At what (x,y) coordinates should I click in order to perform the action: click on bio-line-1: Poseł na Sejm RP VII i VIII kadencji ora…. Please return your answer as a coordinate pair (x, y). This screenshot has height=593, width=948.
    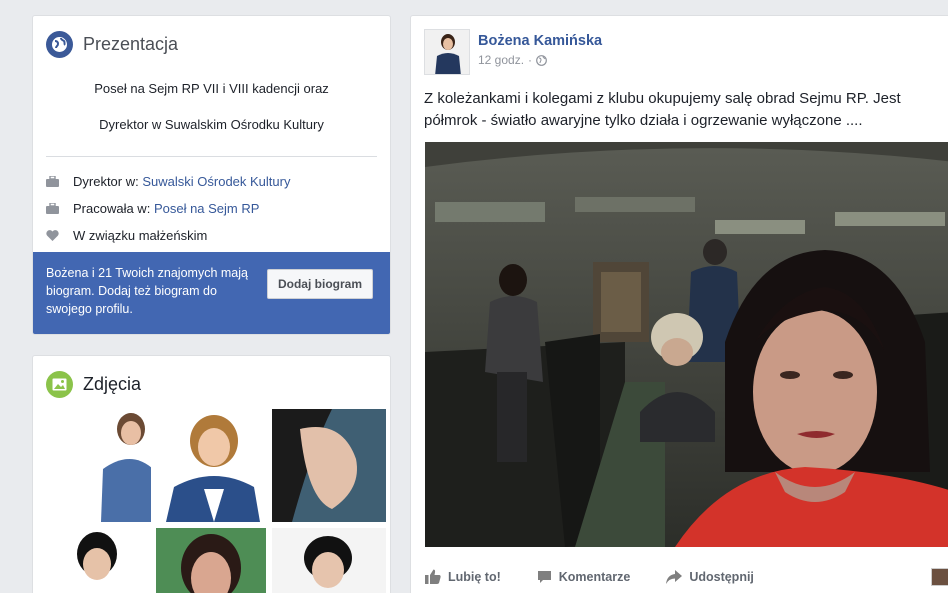
    Looking at the image, I should click on (211, 88).